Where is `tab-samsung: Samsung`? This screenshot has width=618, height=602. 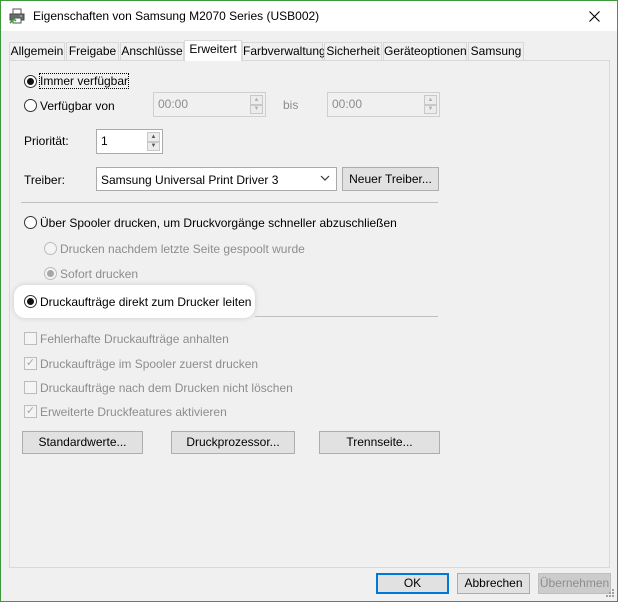 tab-samsung: Samsung is located at coordinates (496, 51).